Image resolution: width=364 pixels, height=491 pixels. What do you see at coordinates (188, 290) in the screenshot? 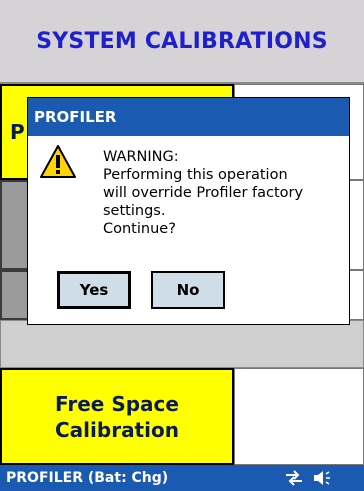
I see `no-button: No` at bounding box center [188, 290].